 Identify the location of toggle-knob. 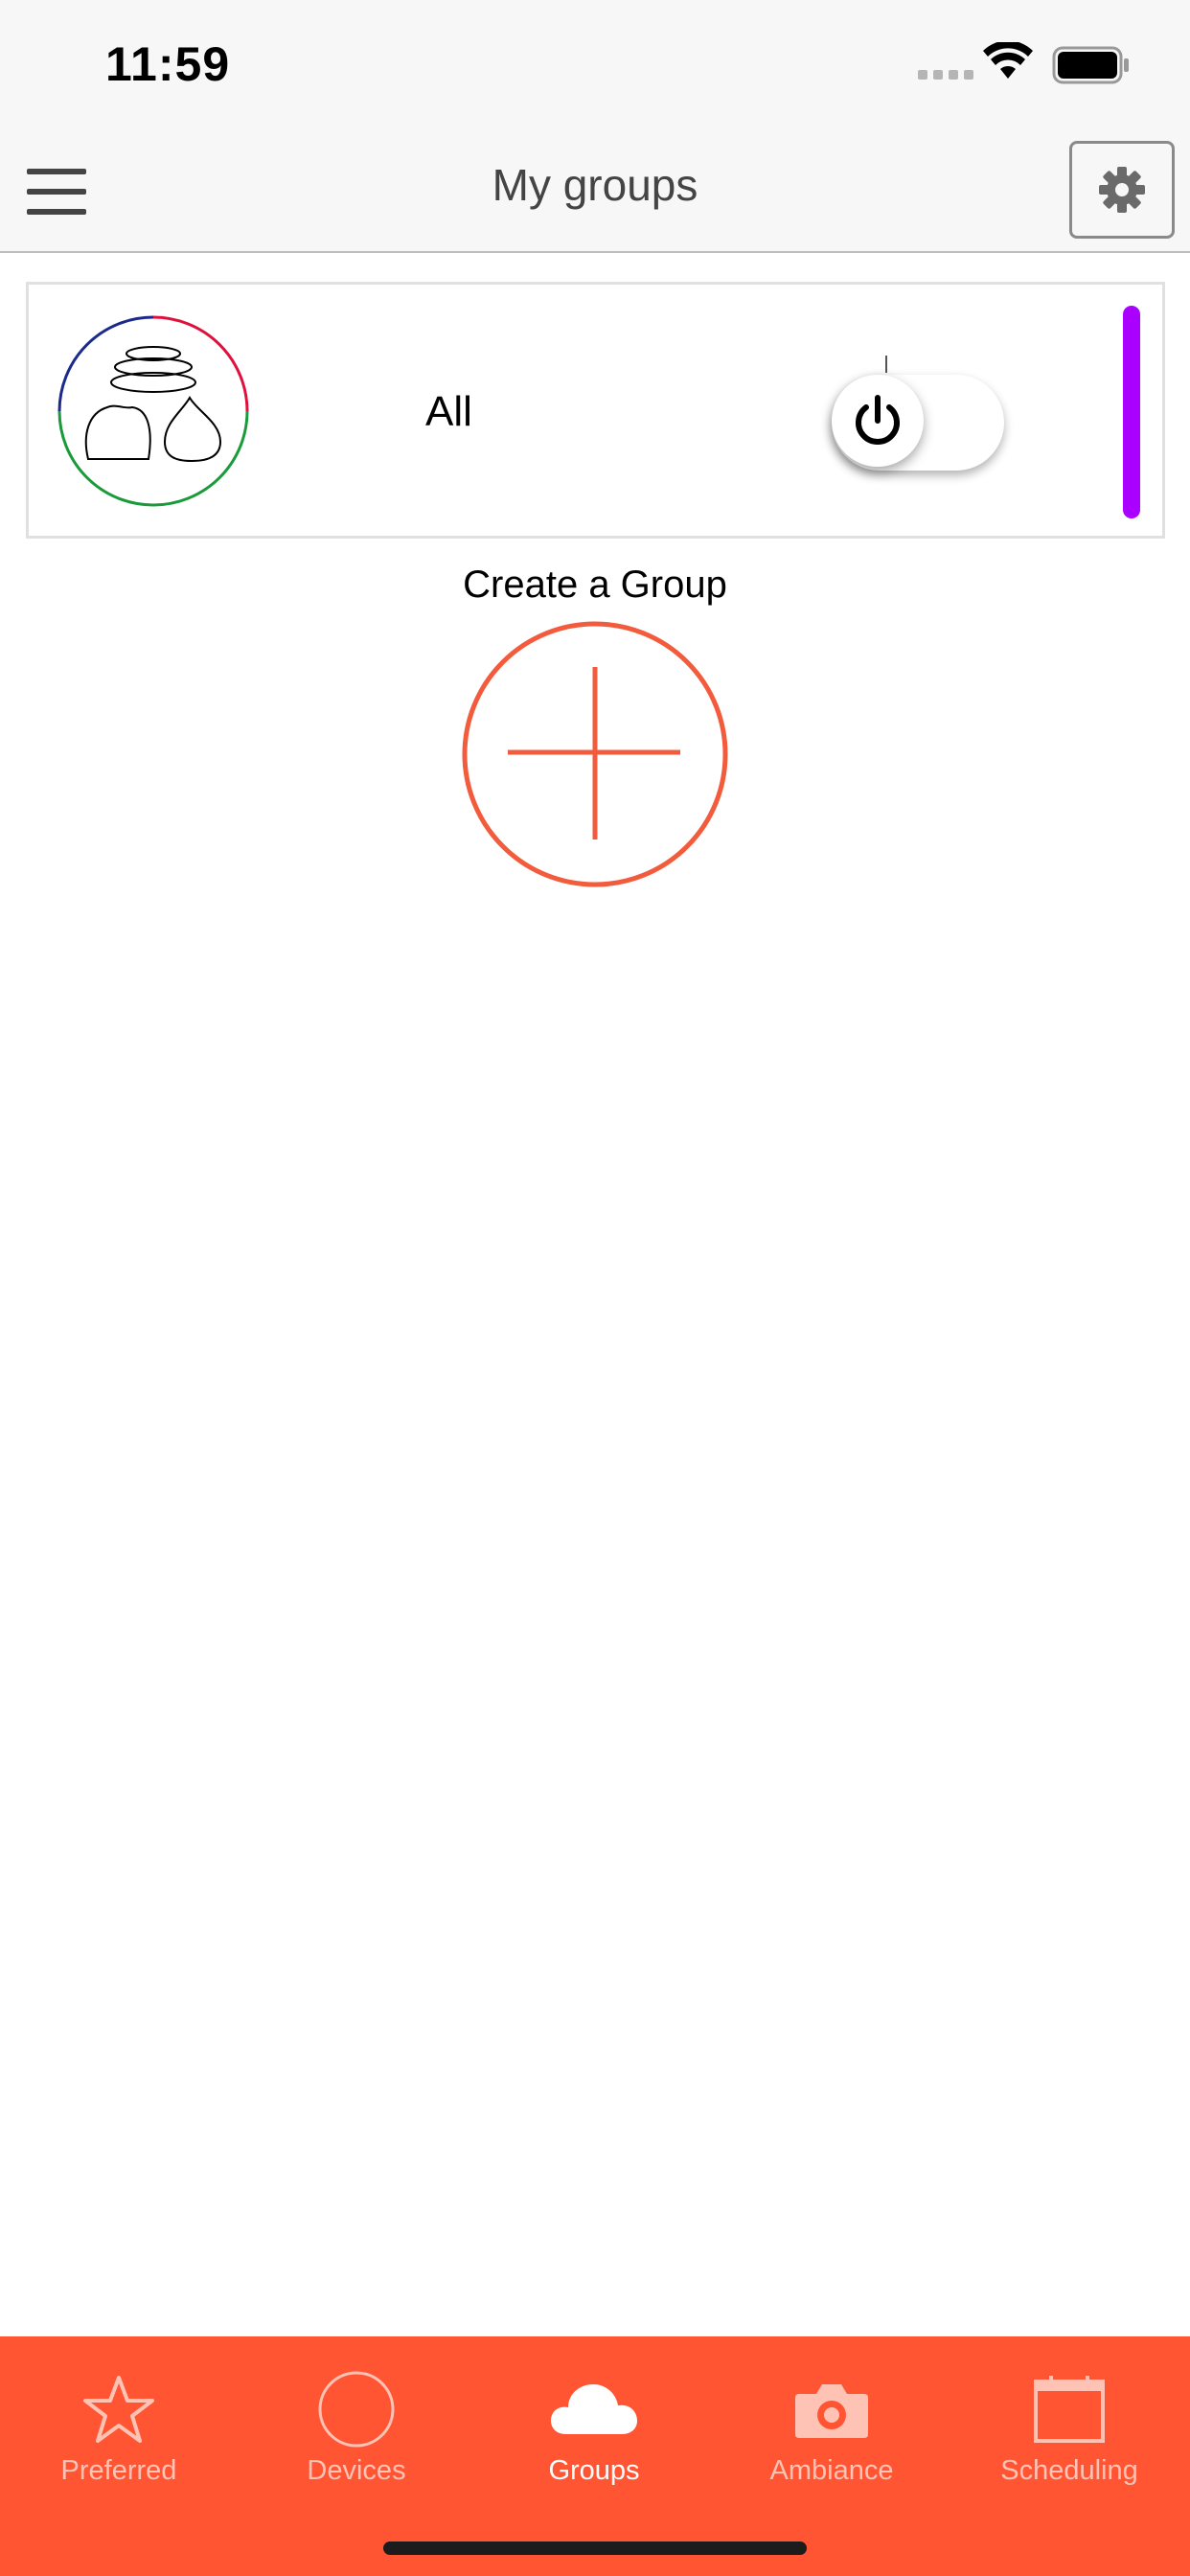
(878, 421).